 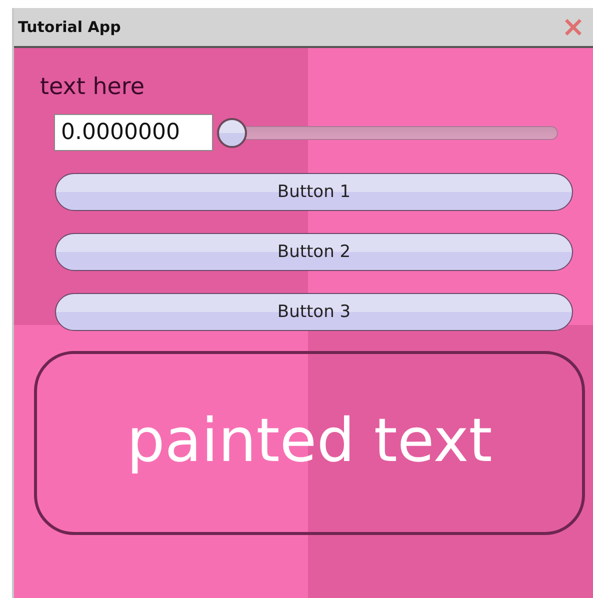 I want to click on value-field: 0.0000000, so click(x=133, y=132).